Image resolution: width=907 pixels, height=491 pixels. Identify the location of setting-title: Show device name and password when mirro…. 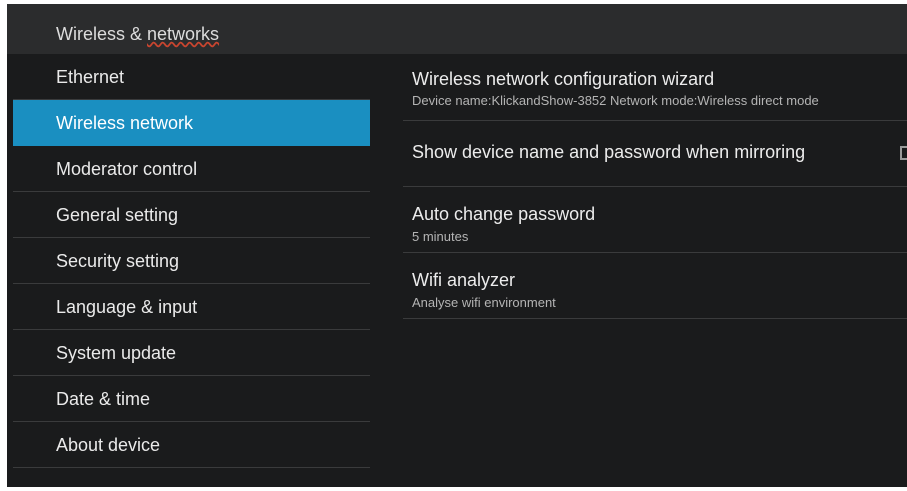
(609, 152).